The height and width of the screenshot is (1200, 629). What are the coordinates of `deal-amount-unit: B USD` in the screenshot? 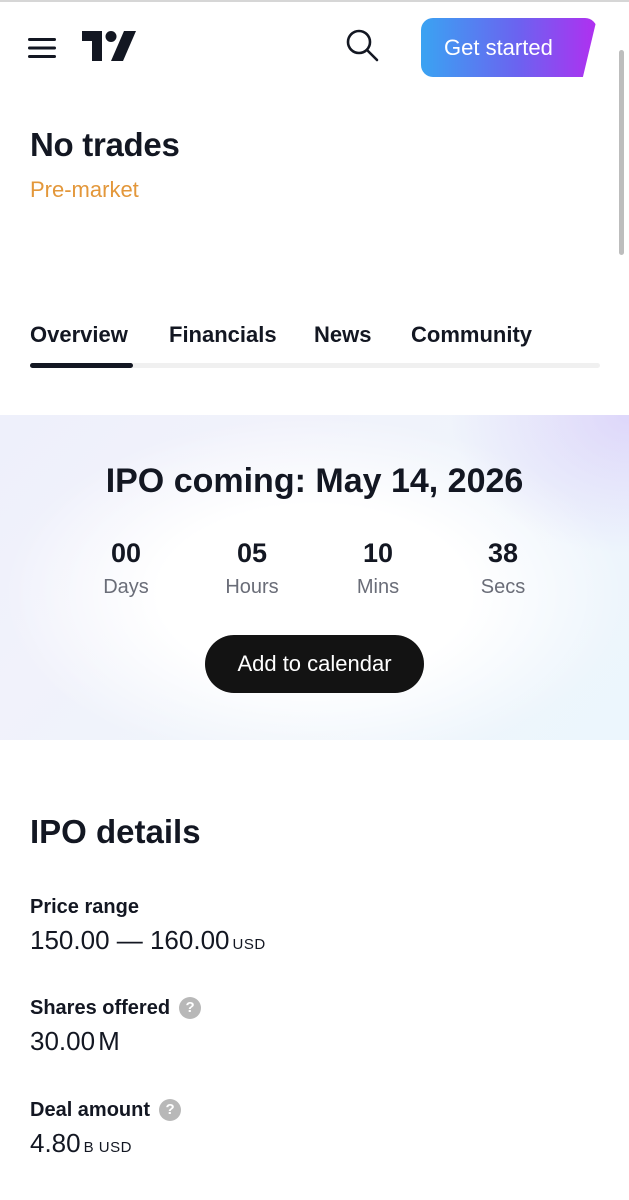 It's located at (107, 1147).